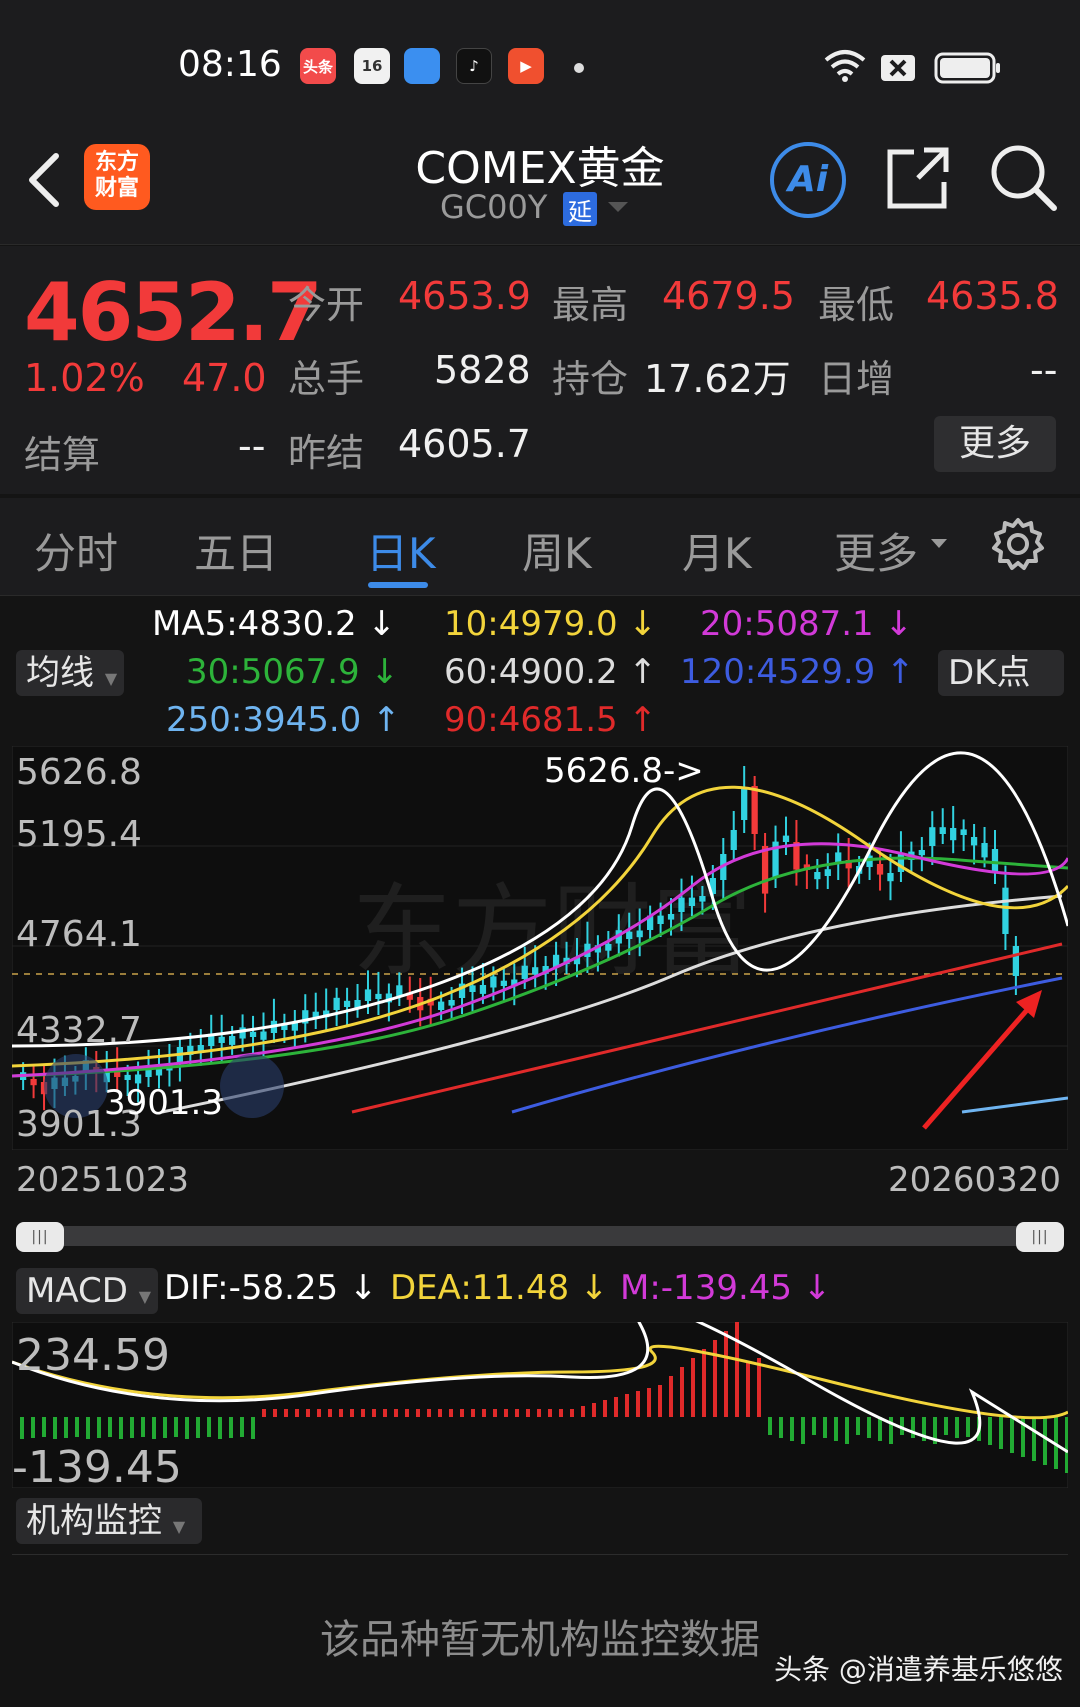  I want to click on open-value: 4653.9, so click(464, 296).